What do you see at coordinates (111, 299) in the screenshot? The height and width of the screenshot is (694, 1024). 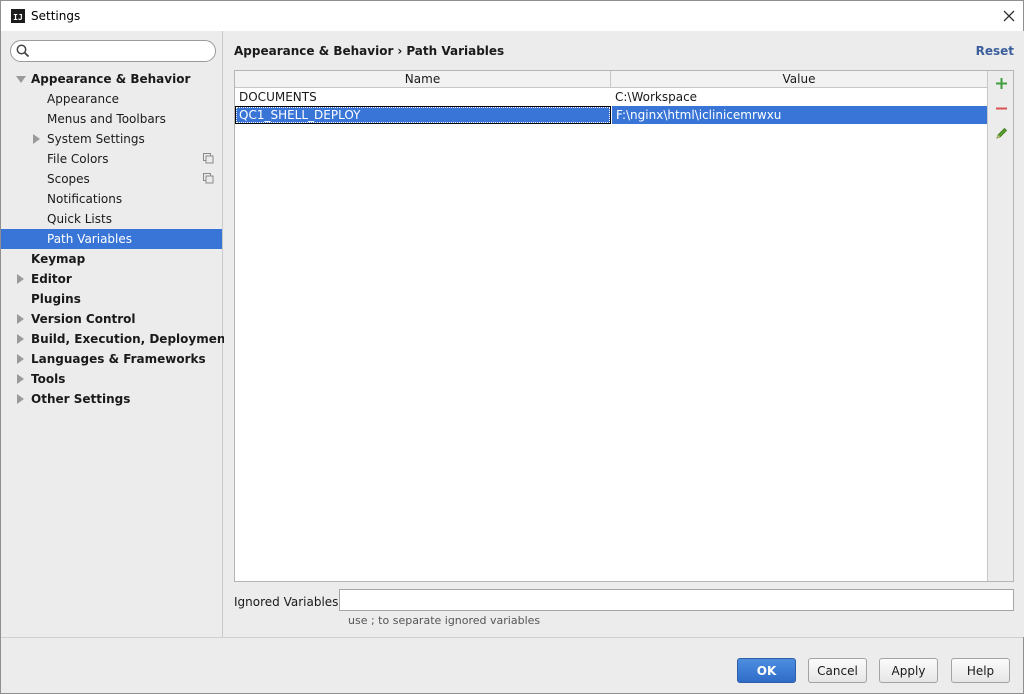 I see `tree-item-plugins: Plugins` at bounding box center [111, 299].